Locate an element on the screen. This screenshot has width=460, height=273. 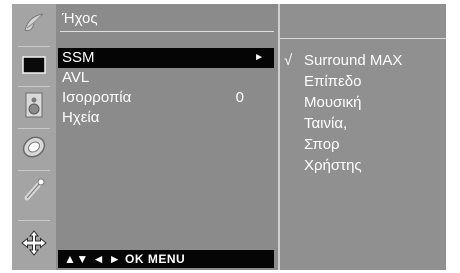
menu-item-label: Ηχεία is located at coordinates (81, 117).